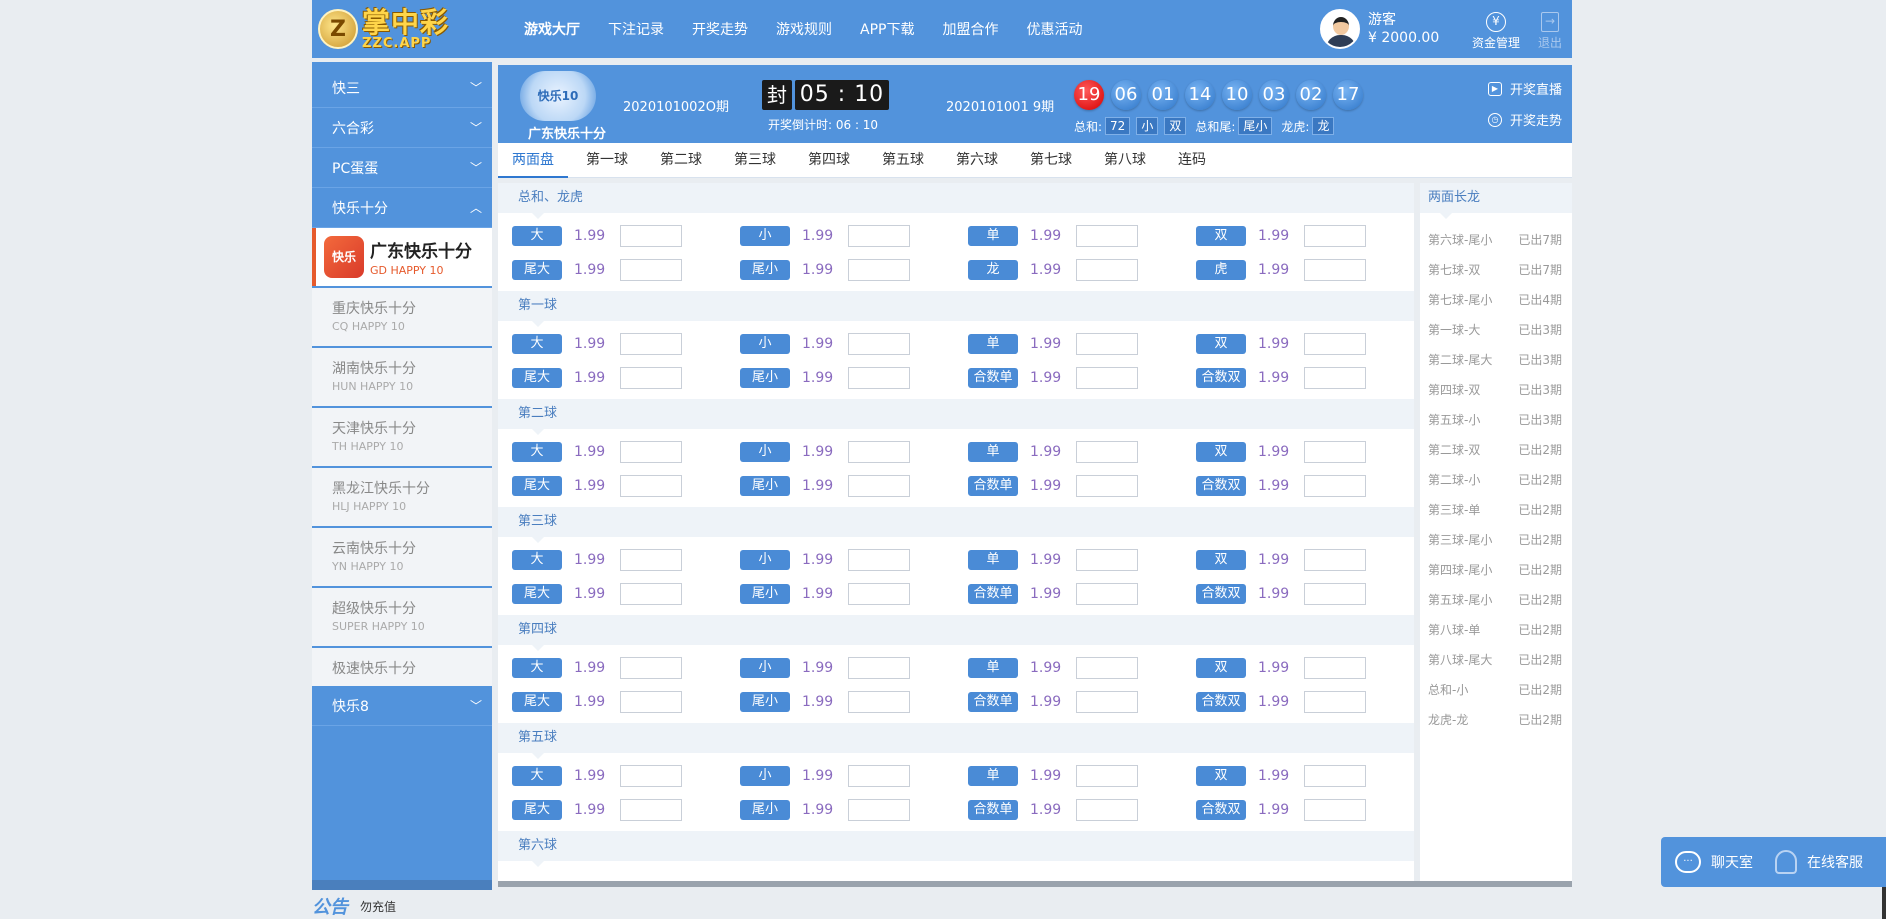  What do you see at coordinates (1054, 29) in the screenshot?
I see `nav-promotions: 优惠活动` at bounding box center [1054, 29].